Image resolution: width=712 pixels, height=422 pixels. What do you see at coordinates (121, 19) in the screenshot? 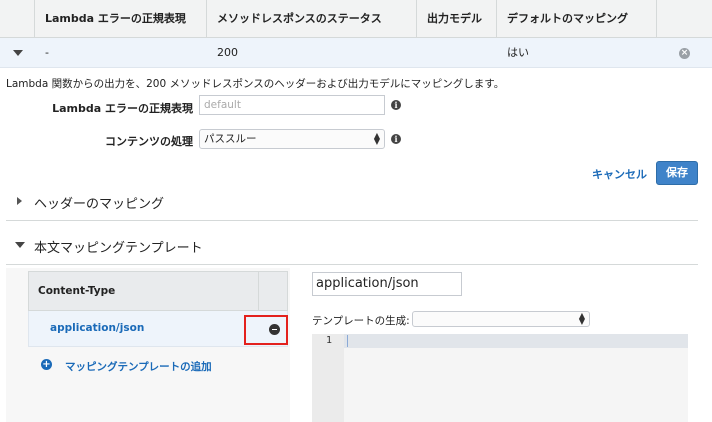
I see `header-col-regex: Lambda エラーの正規表現` at bounding box center [121, 19].